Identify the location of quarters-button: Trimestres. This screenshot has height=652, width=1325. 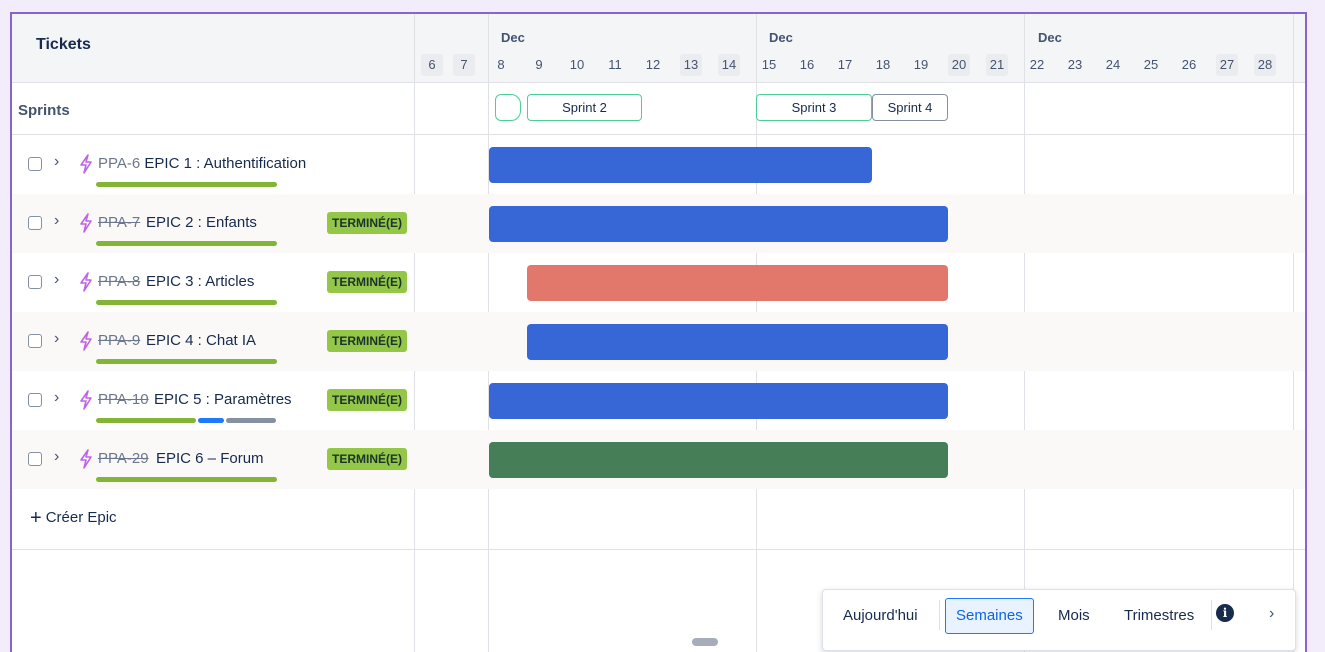
(1159, 616).